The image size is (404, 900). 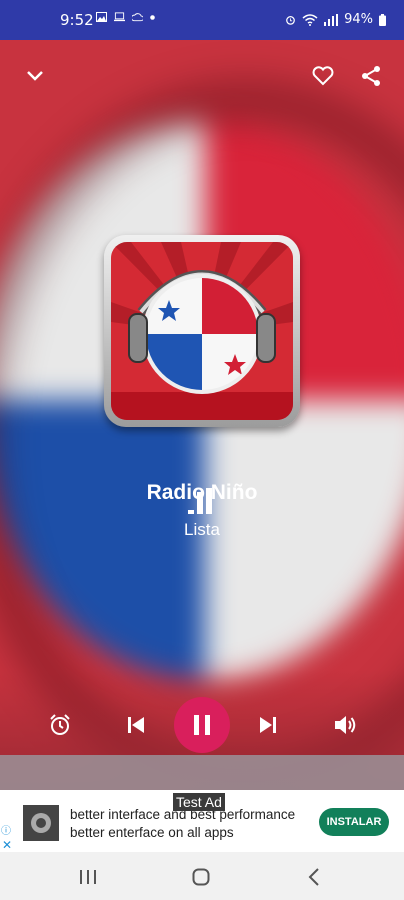 I want to click on share-button, so click(x=371, y=76).